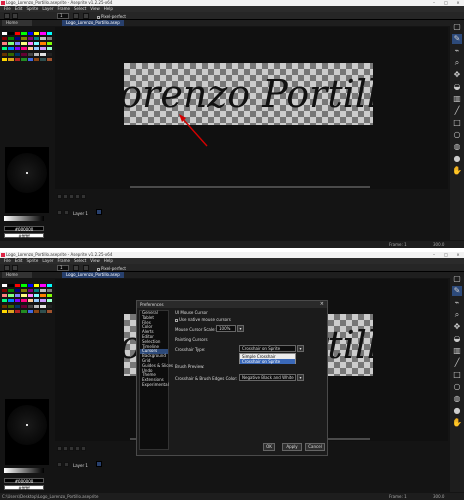  Describe the element at coordinates (7, 16) in the screenshot. I see `brush-type-icon` at that location.